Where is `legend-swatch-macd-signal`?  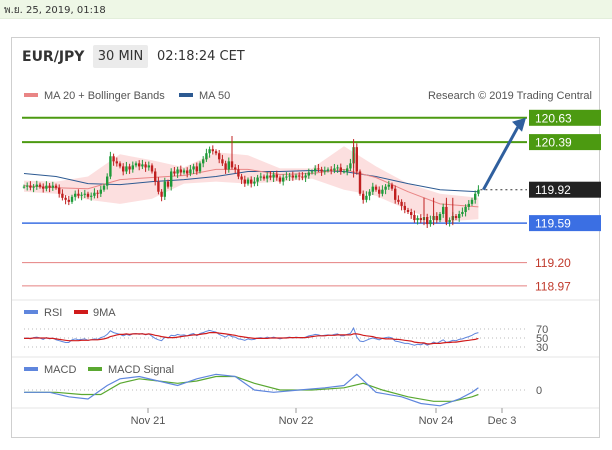 legend-swatch-macd-signal is located at coordinates (95, 369).